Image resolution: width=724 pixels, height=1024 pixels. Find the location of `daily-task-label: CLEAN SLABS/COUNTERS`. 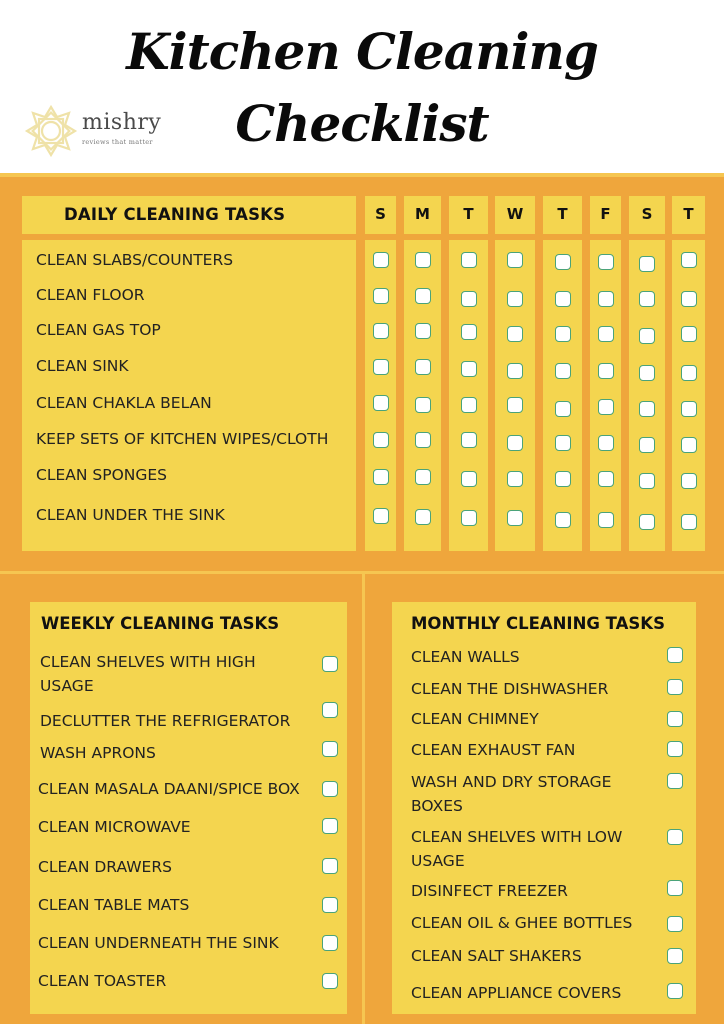

daily-task-label: CLEAN SLABS/COUNTERS is located at coordinates (135, 260).